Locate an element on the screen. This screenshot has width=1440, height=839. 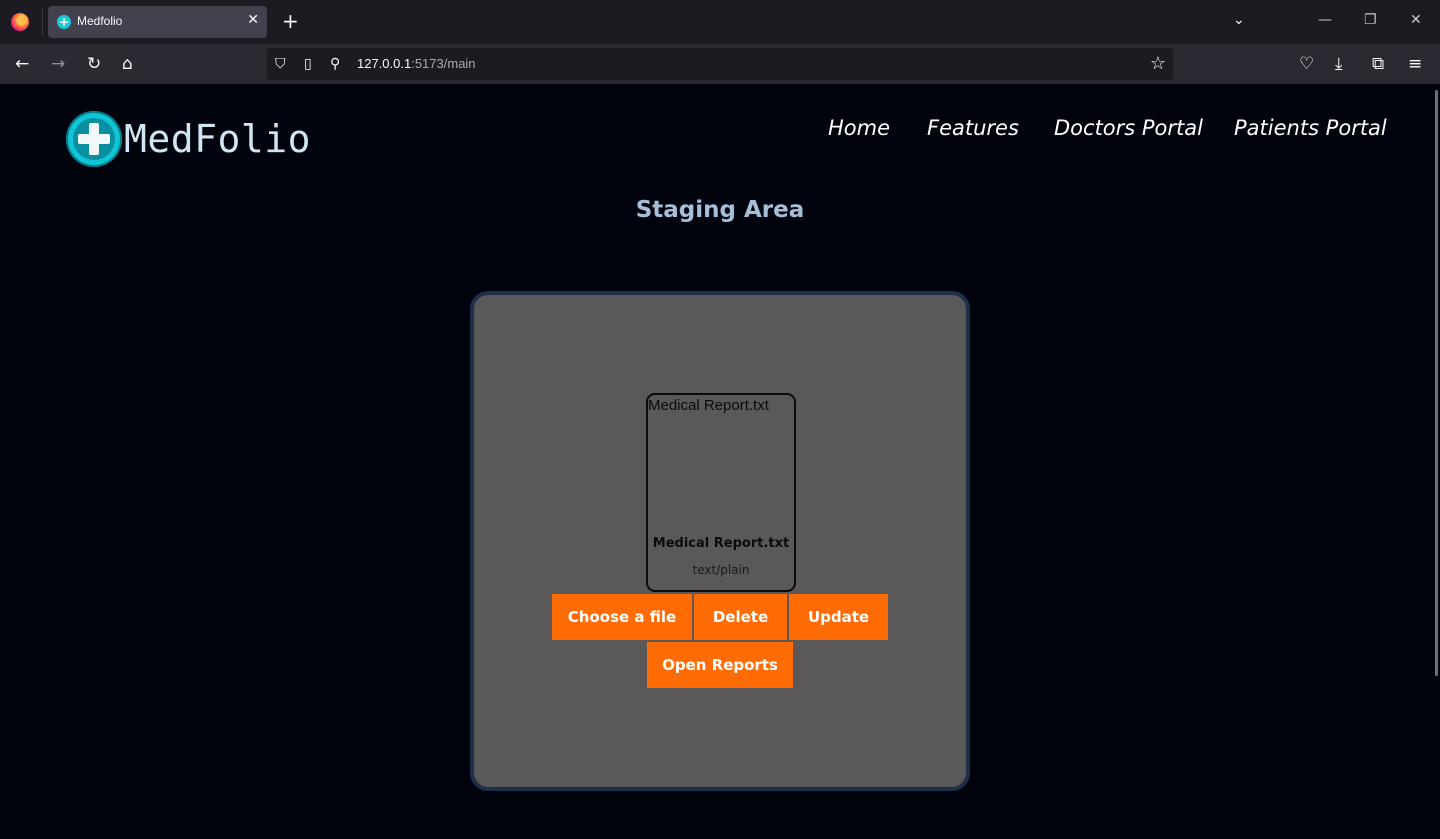
back-icon: ← is located at coordinates (22, 64).